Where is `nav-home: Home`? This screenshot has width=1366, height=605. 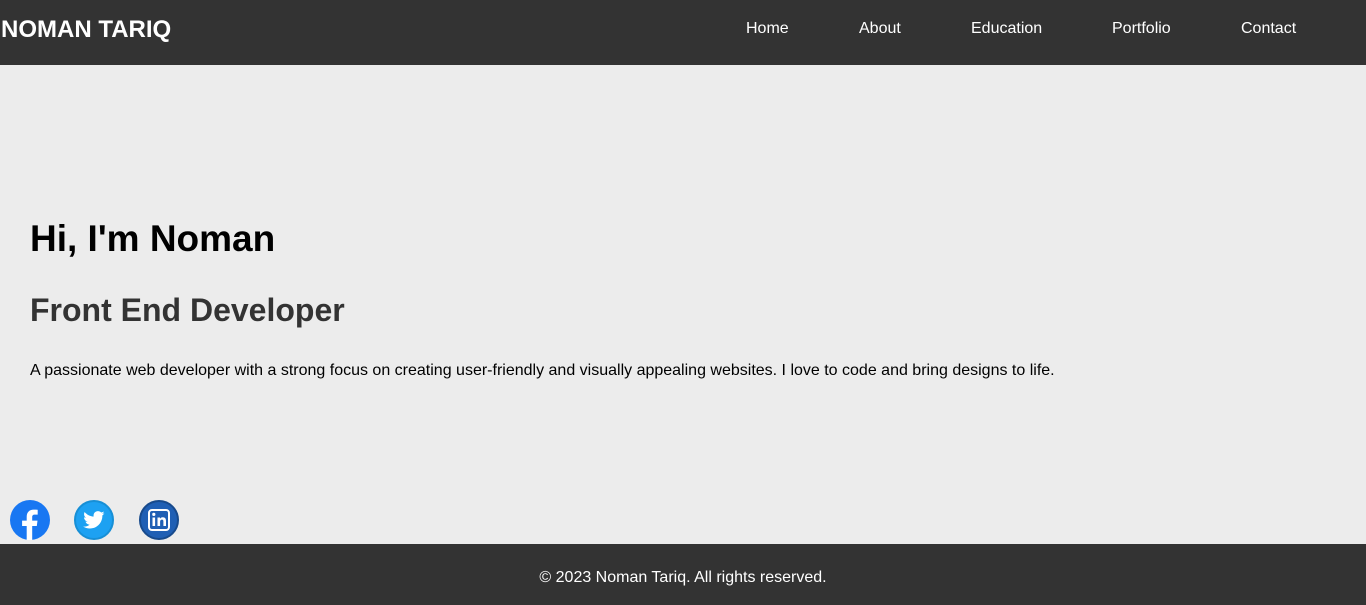 nav-home: Home is located at coordinates (767, 29).